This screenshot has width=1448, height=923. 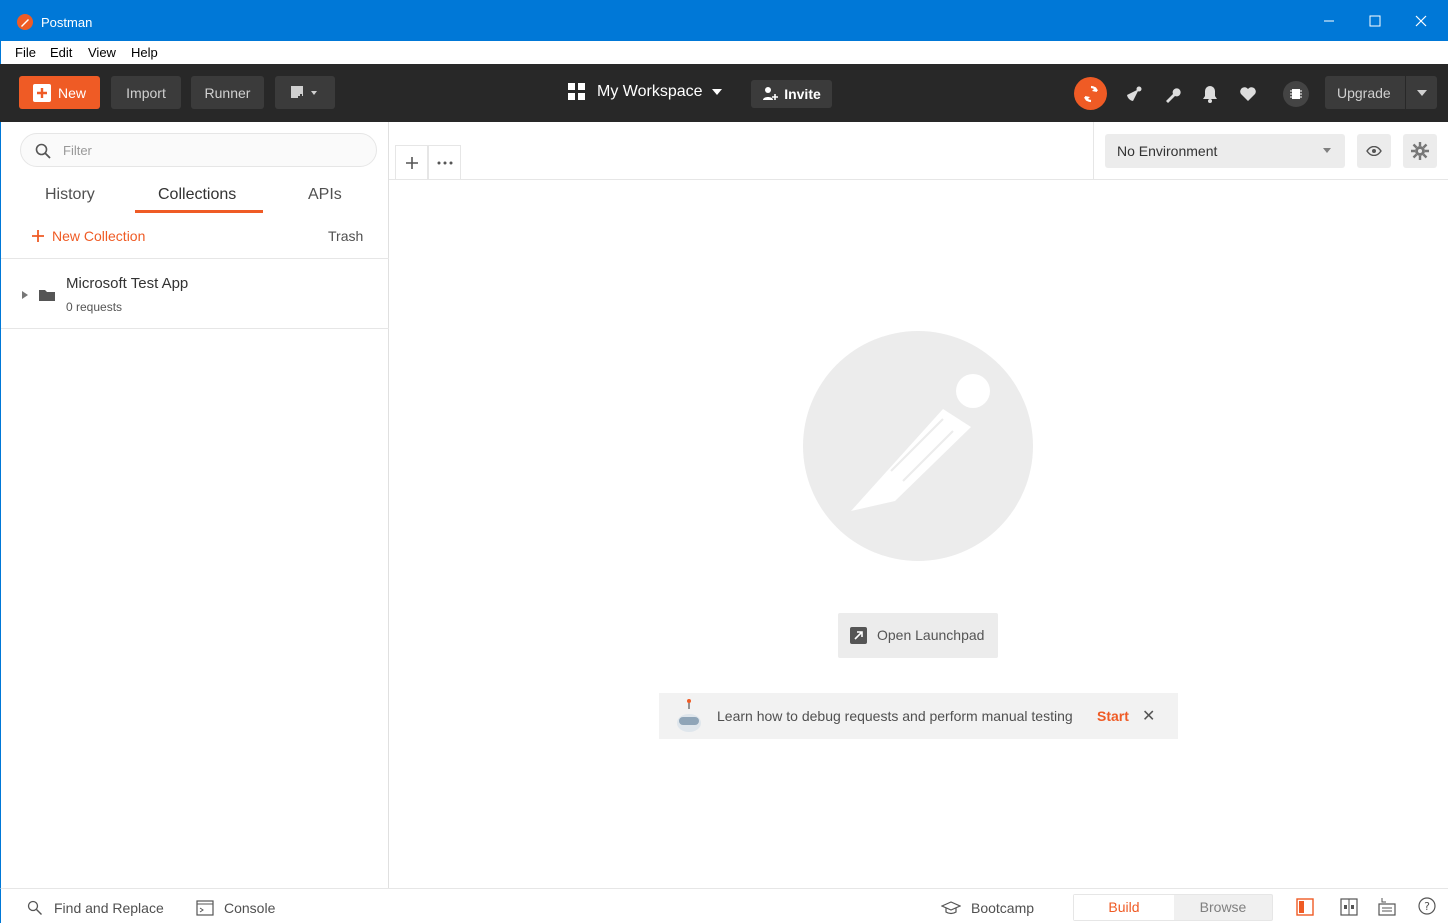 I want to click on gear-icon, so click(x=1420, y=151).